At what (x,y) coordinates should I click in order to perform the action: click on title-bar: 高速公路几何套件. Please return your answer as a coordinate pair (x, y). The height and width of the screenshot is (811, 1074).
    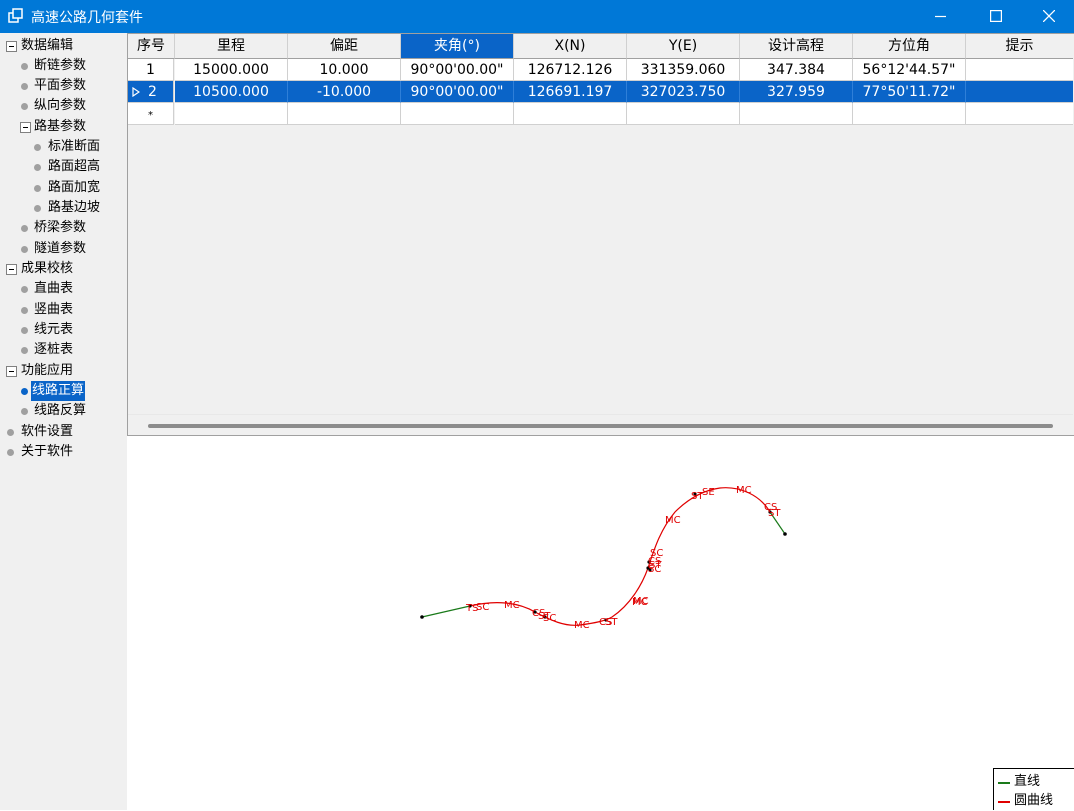
    Looking at the image, I should click on (537, 16).